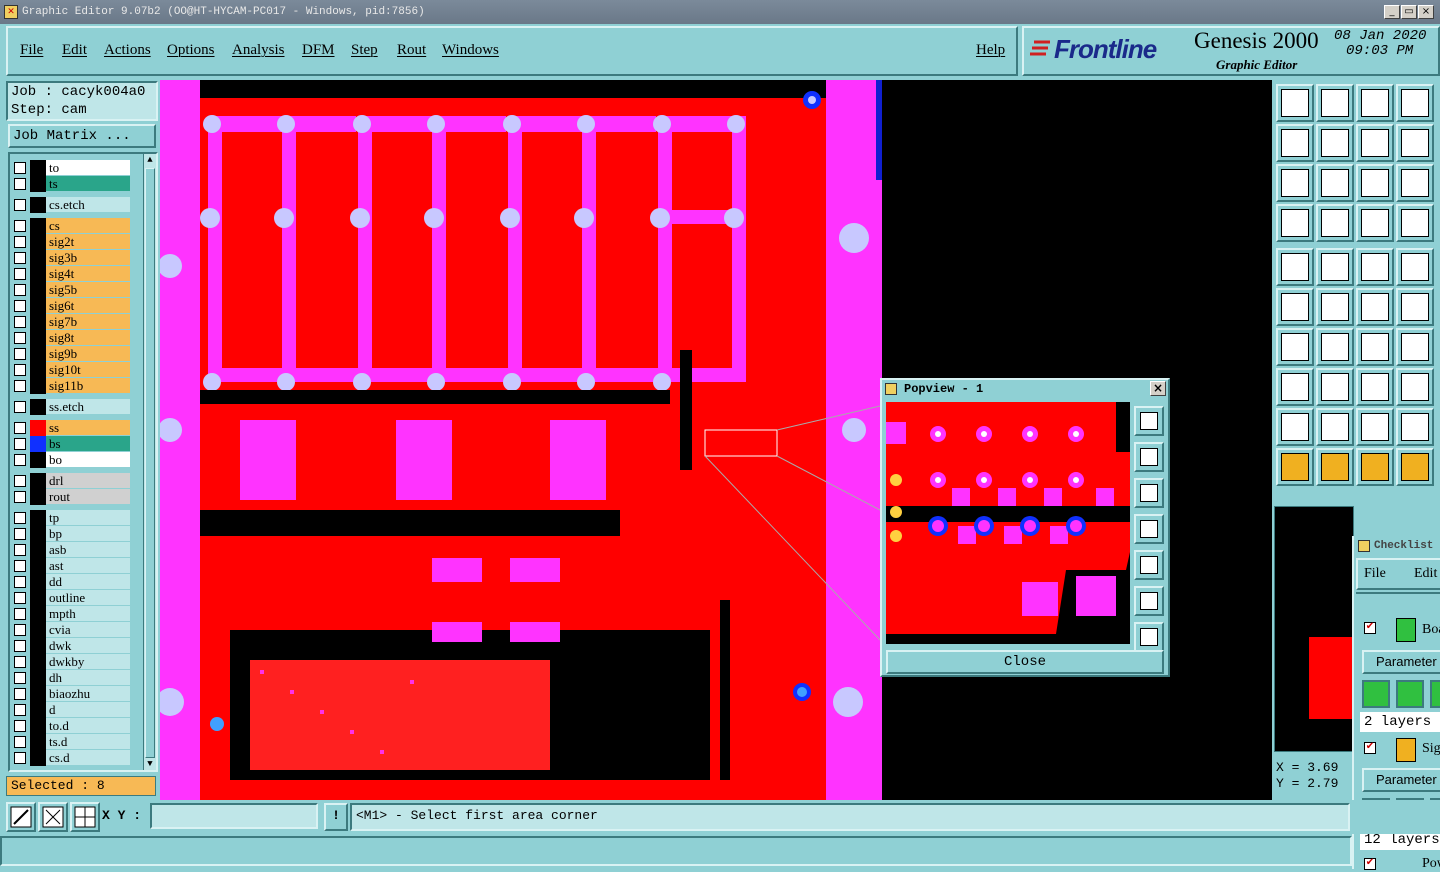 Image resolution: width=1440 pixels, height=872 pixels. What do you see at coordinates (1415, 183) in the screenshot?
I see `help-button` at bounding box center [1415, 183].